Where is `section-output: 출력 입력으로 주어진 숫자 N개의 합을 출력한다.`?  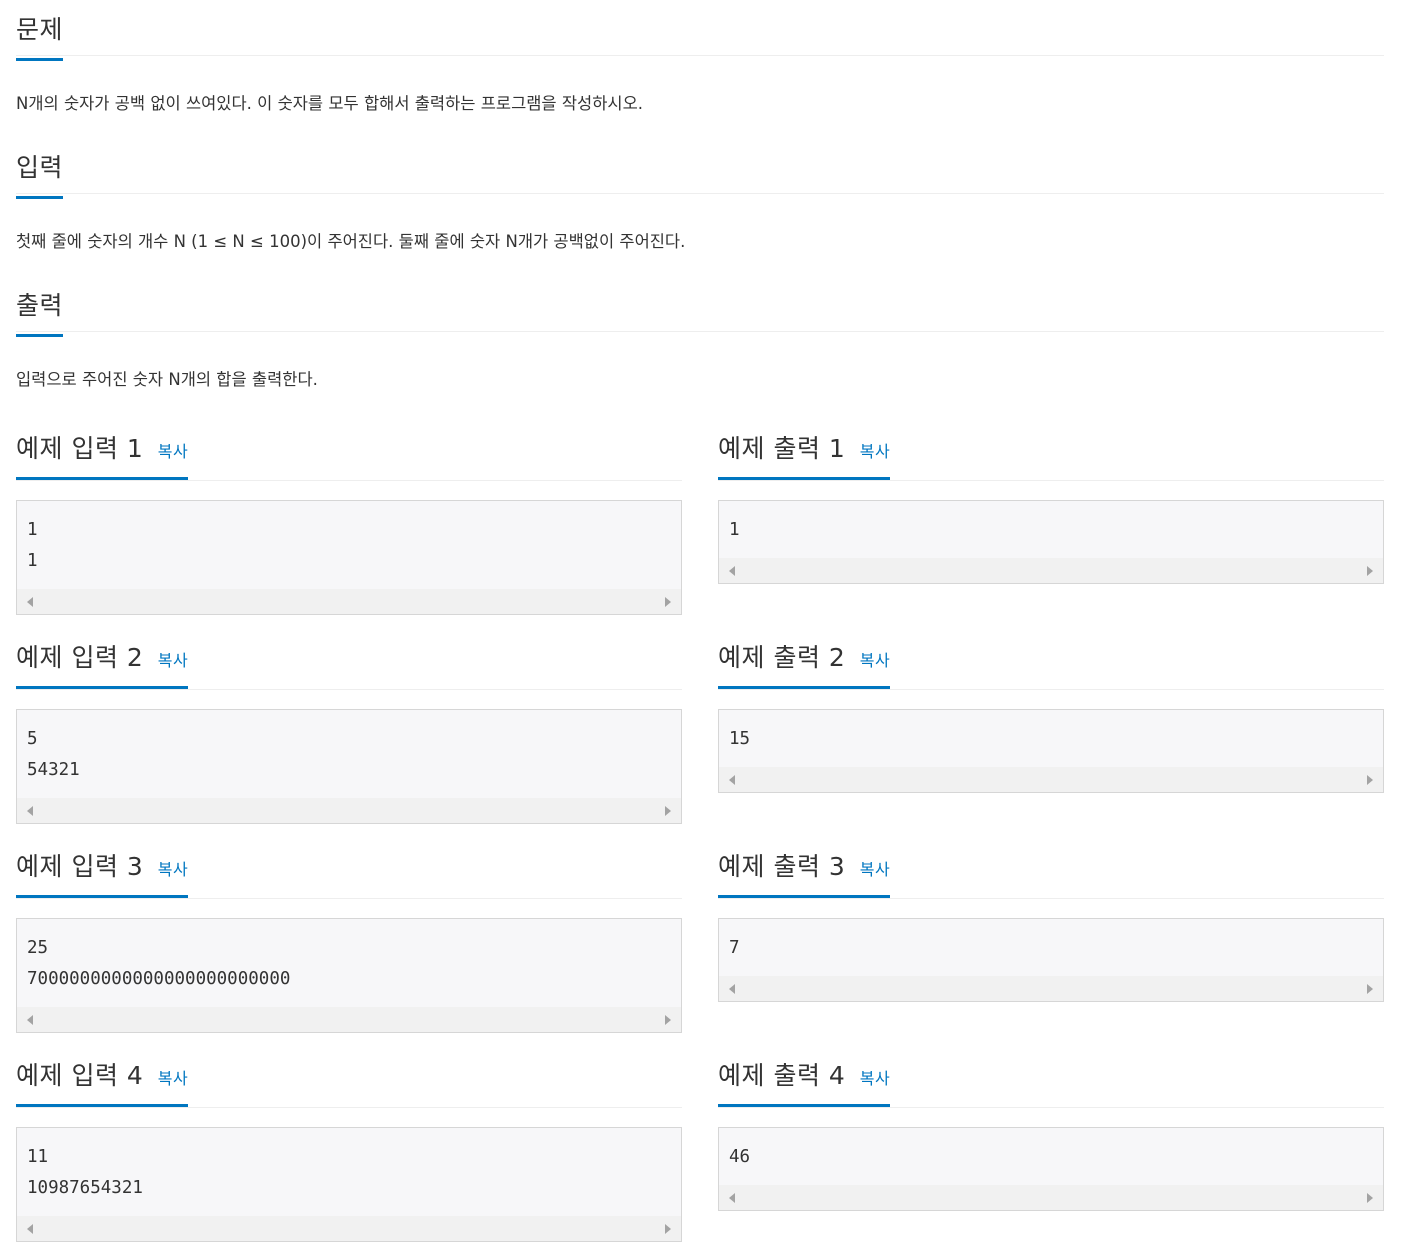 section-output: 출력 입력으로 주어진 숫자 N개의 합을 출력한다. is located at coordinates (700, 345).